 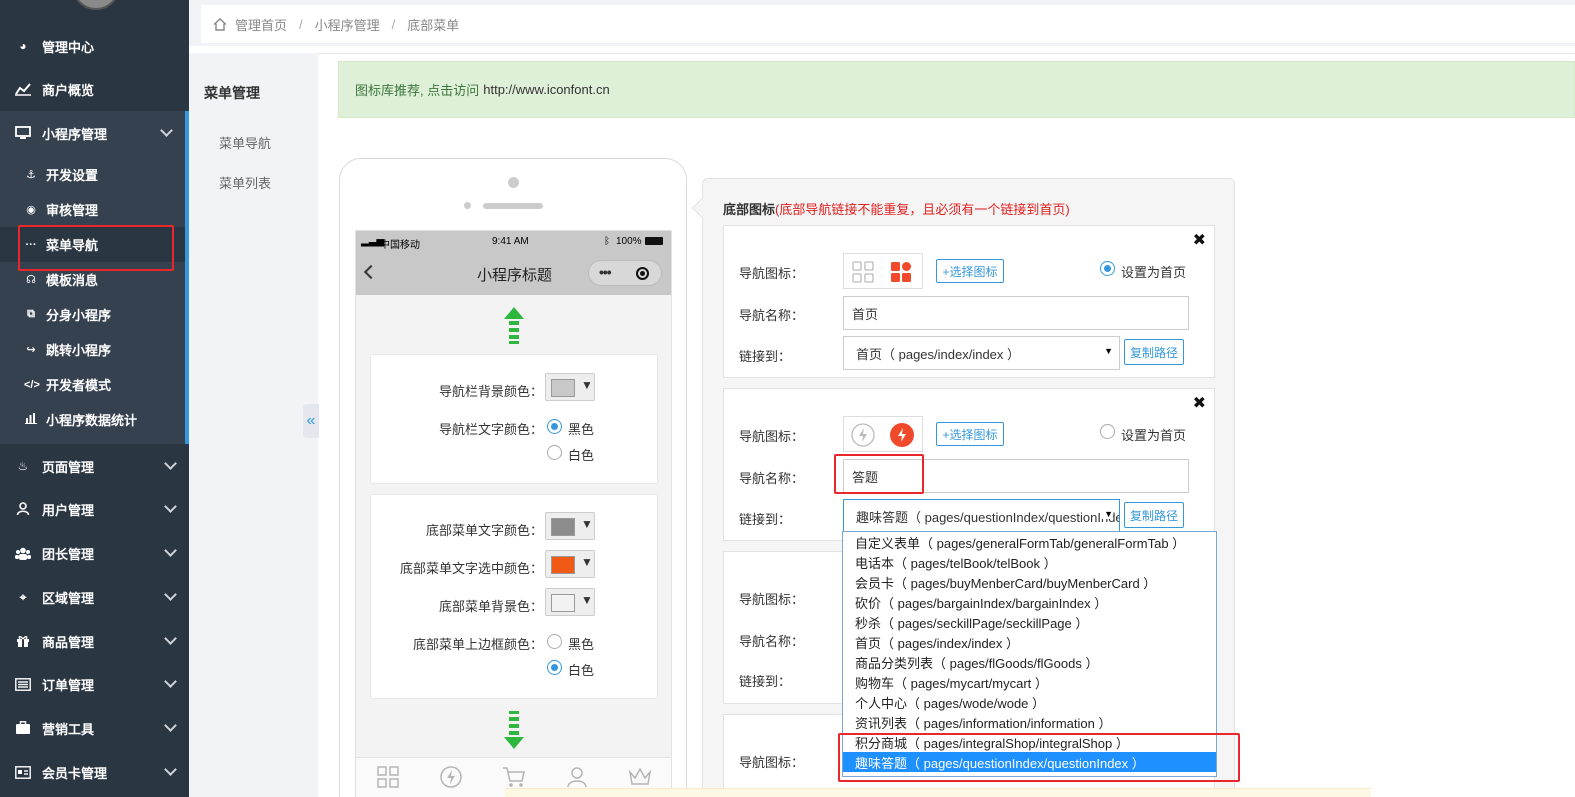 I want to click on secondary-menu-title: 菜单管理, so click(x=232, y=93).